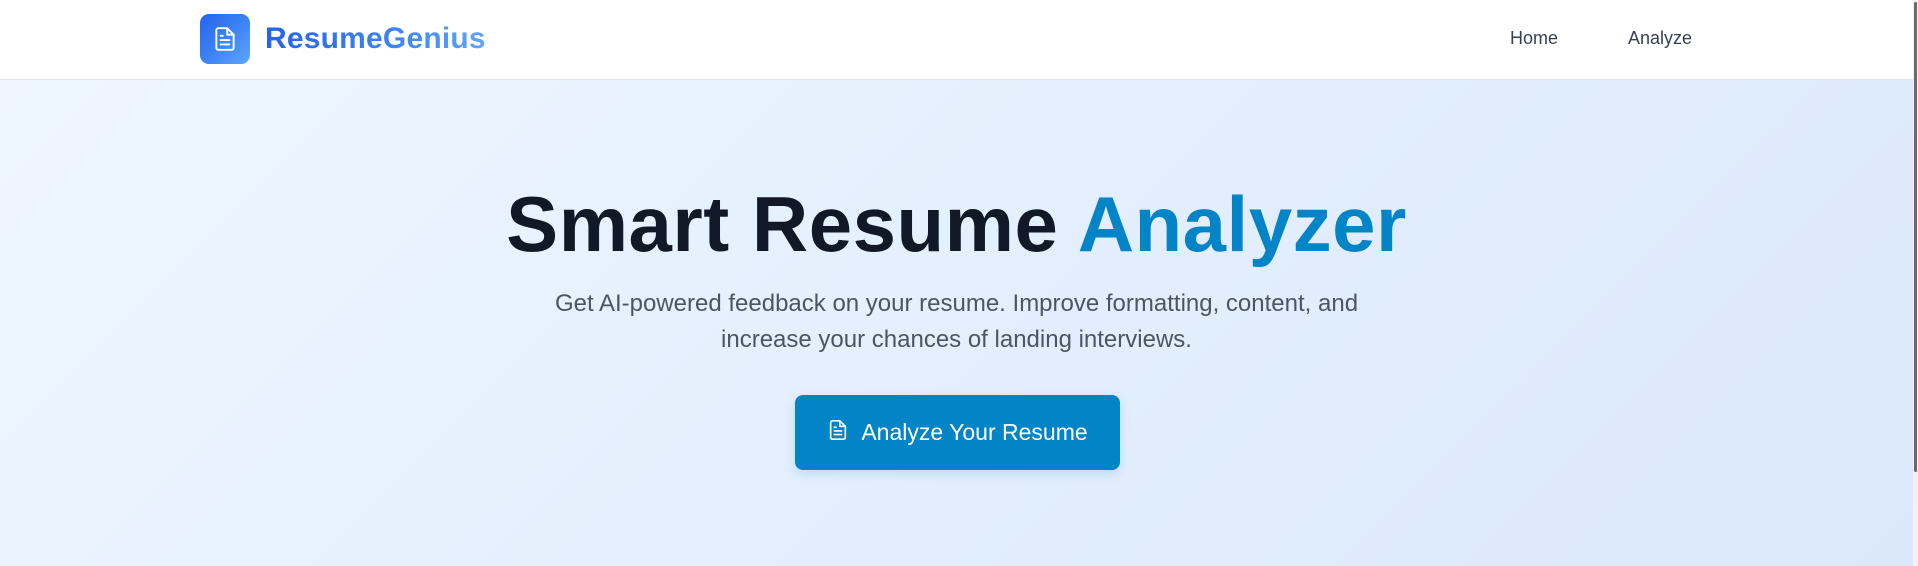 Image resolution: width=1918 pixels, height=566 pixels. Describe the element at coordinates (1660, 38) in the screenshot. I see `nav-link-analyze: Analyze` at that location.